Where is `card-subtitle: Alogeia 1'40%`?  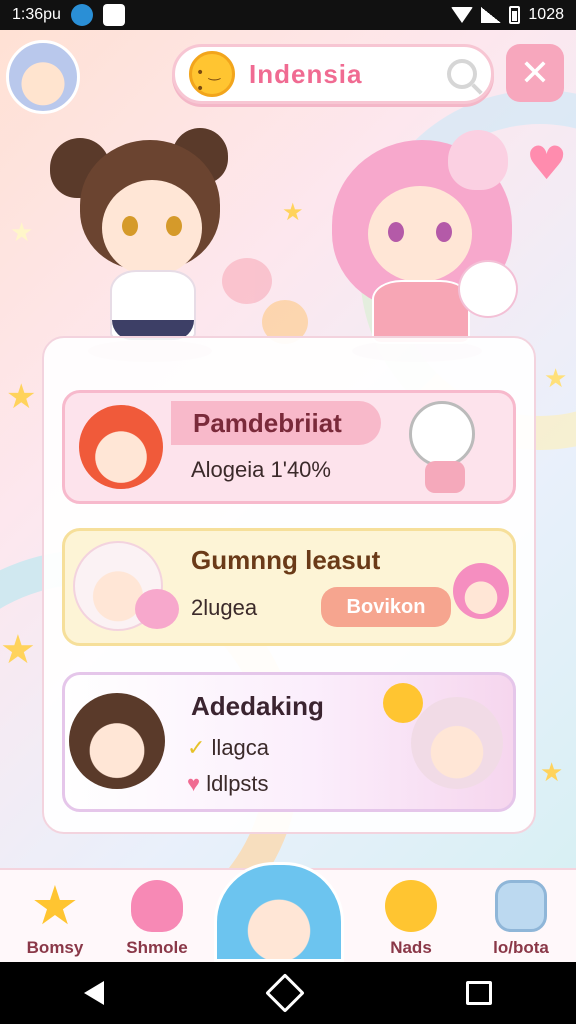 card-subtitle: Alogeia 1'40% is located at coordinates (261, 469).